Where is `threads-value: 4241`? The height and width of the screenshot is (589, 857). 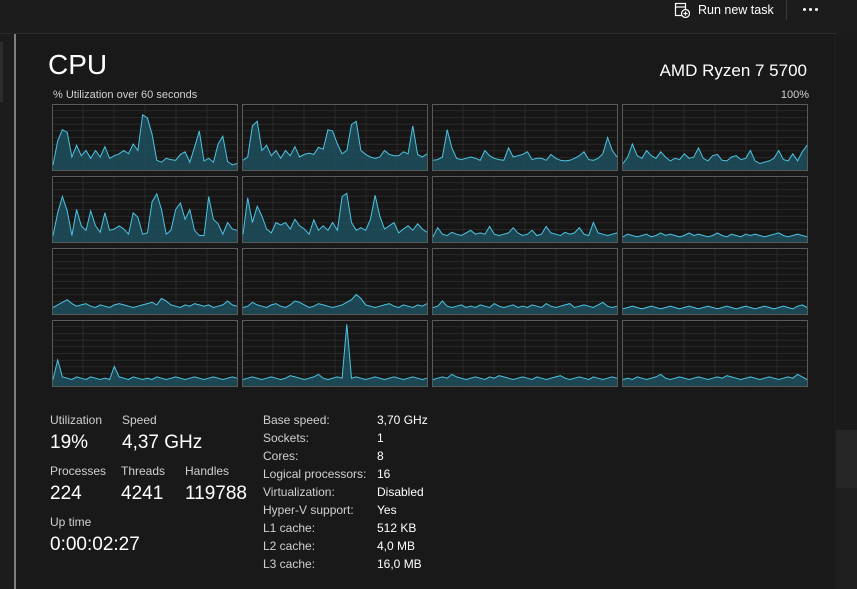 threads-value: 4241 is located at coordinates (142, 493).